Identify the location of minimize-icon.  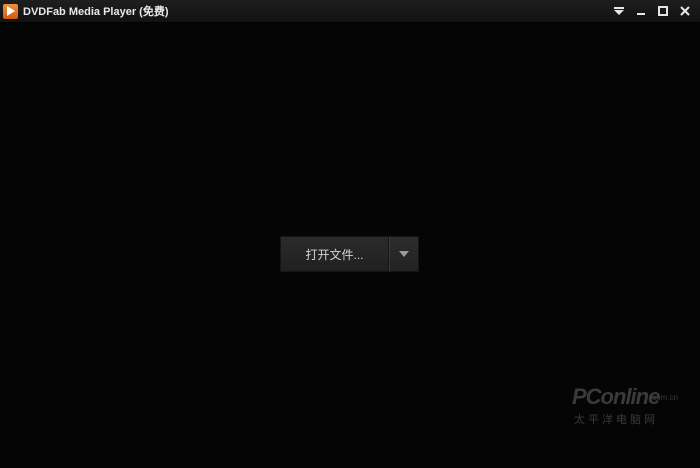
(641, 14).